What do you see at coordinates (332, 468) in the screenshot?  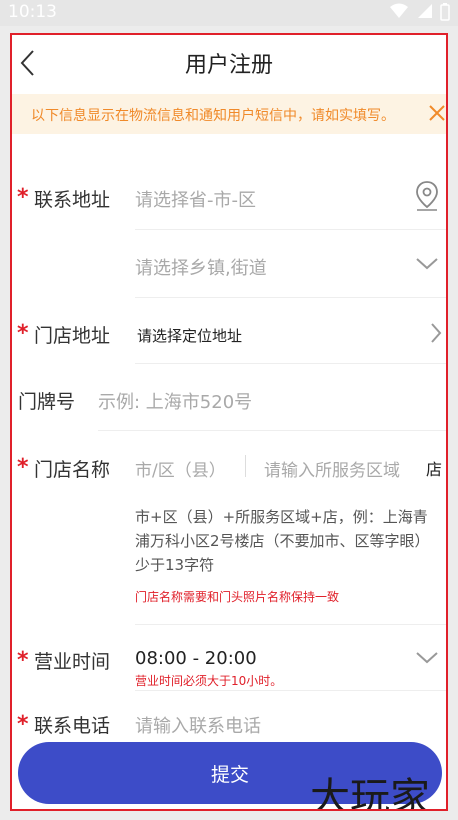 I see `service-area-input: 请输入所服务区域` at bounding box center [332, 468].